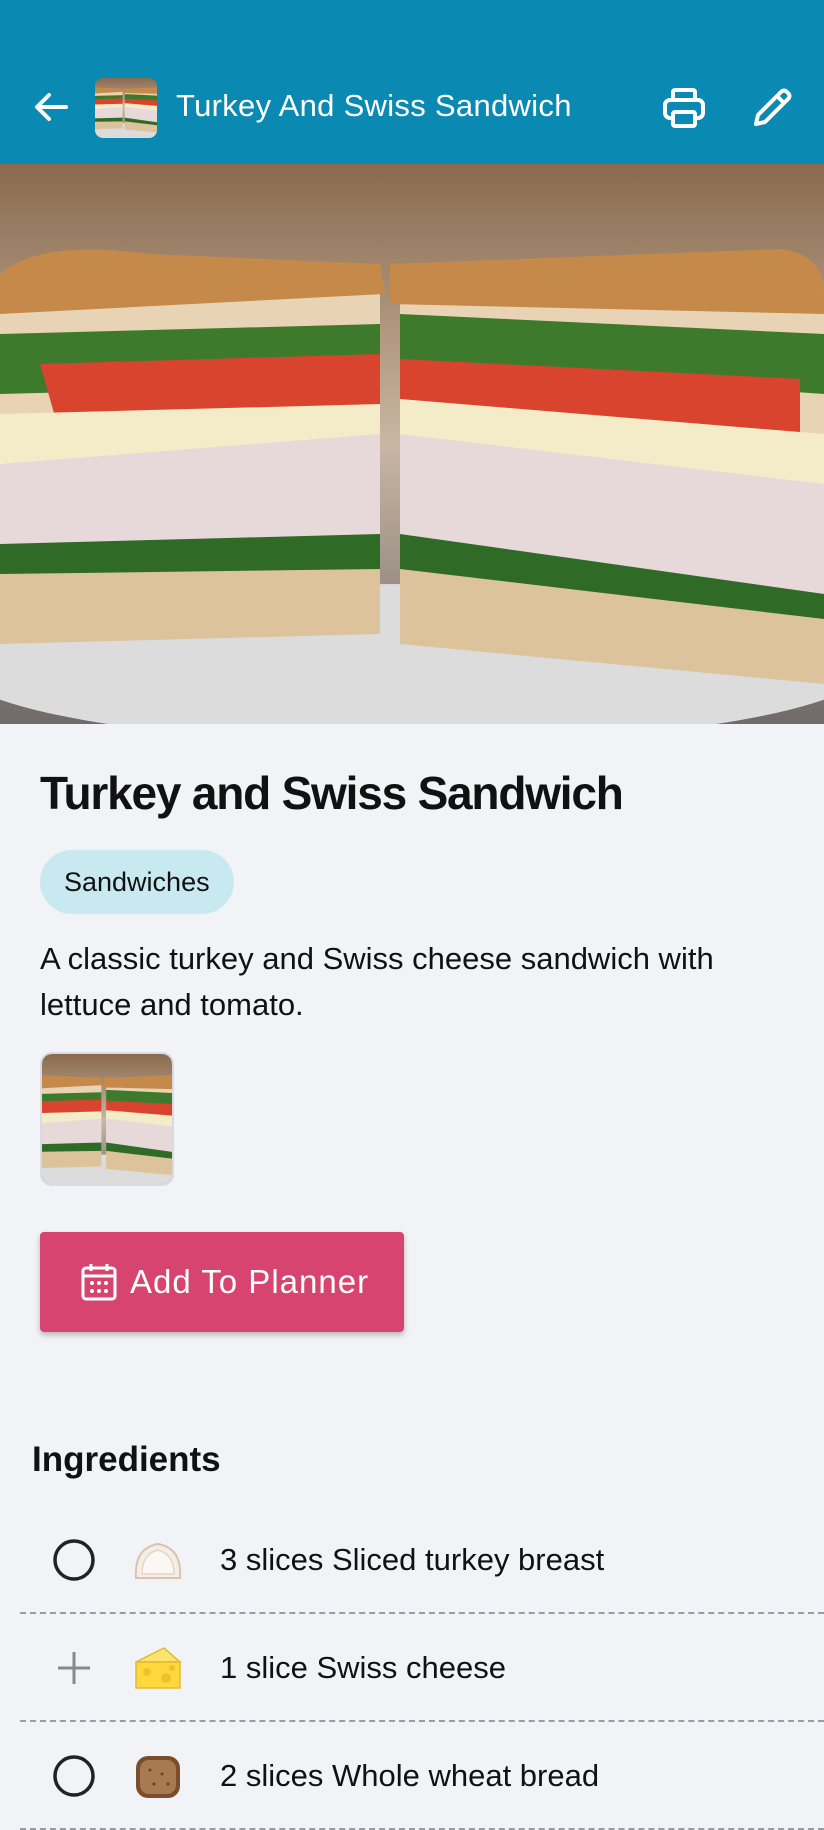 The height and width of the screenshot is (1830, 824). Describe the element at coordinates (158, 1560) in the screenshot. I see `turkey-slice-icon` at that location.